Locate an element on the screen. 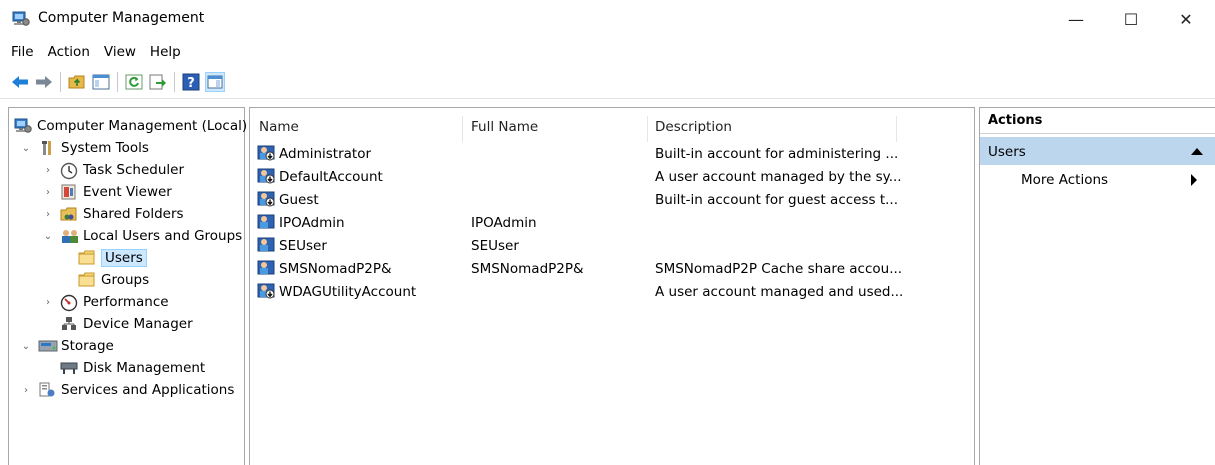 Image resolution: width=1215 pixels, height=465 pixels. user-name-cell: SMSNomadP2P& is located at coordinates (335, 269).